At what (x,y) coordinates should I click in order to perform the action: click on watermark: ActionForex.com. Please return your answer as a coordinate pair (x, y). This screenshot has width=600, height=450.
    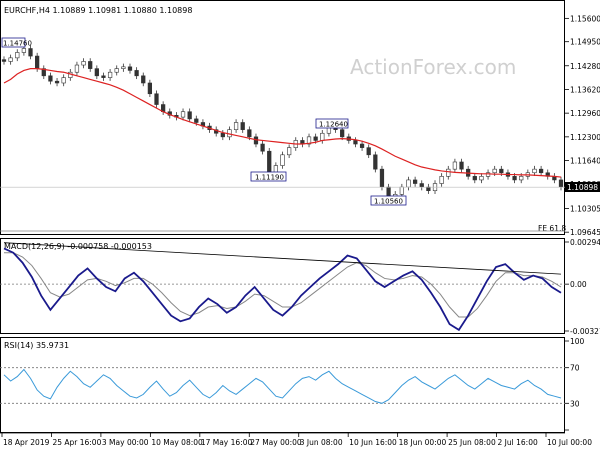
    Looking at the image, I should click on (433, 67).